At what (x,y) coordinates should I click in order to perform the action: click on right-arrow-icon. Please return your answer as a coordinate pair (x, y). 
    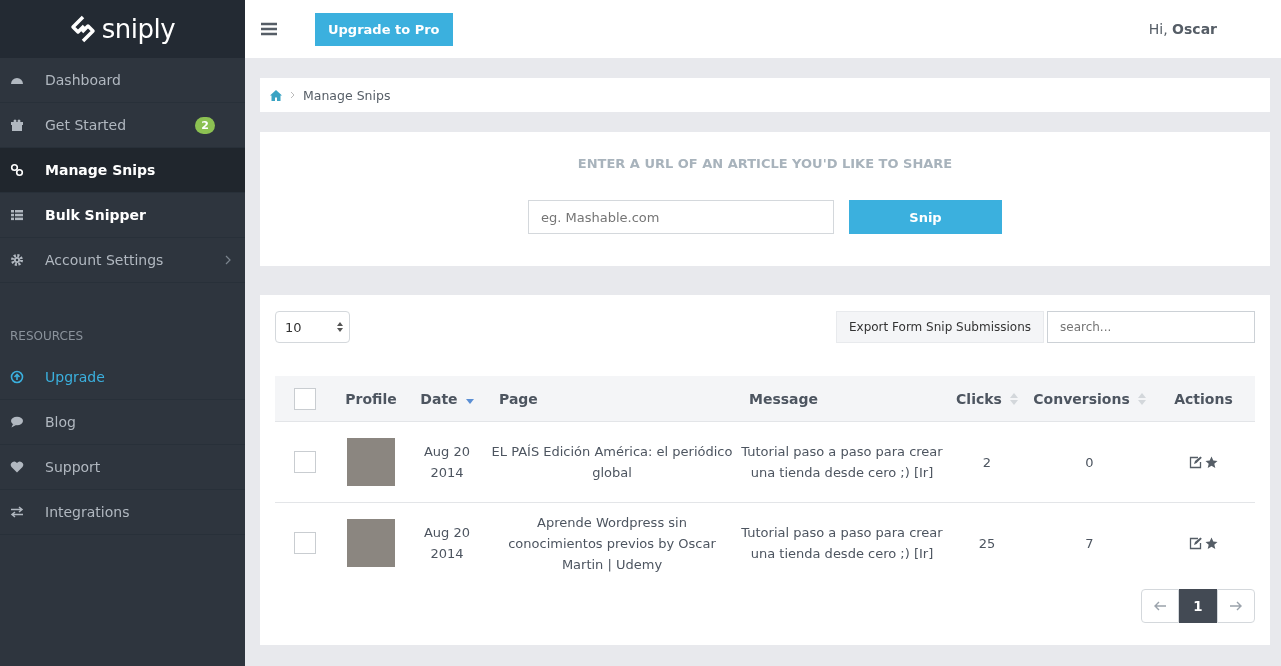
    Looking at the image, I should click on (1236, 606).